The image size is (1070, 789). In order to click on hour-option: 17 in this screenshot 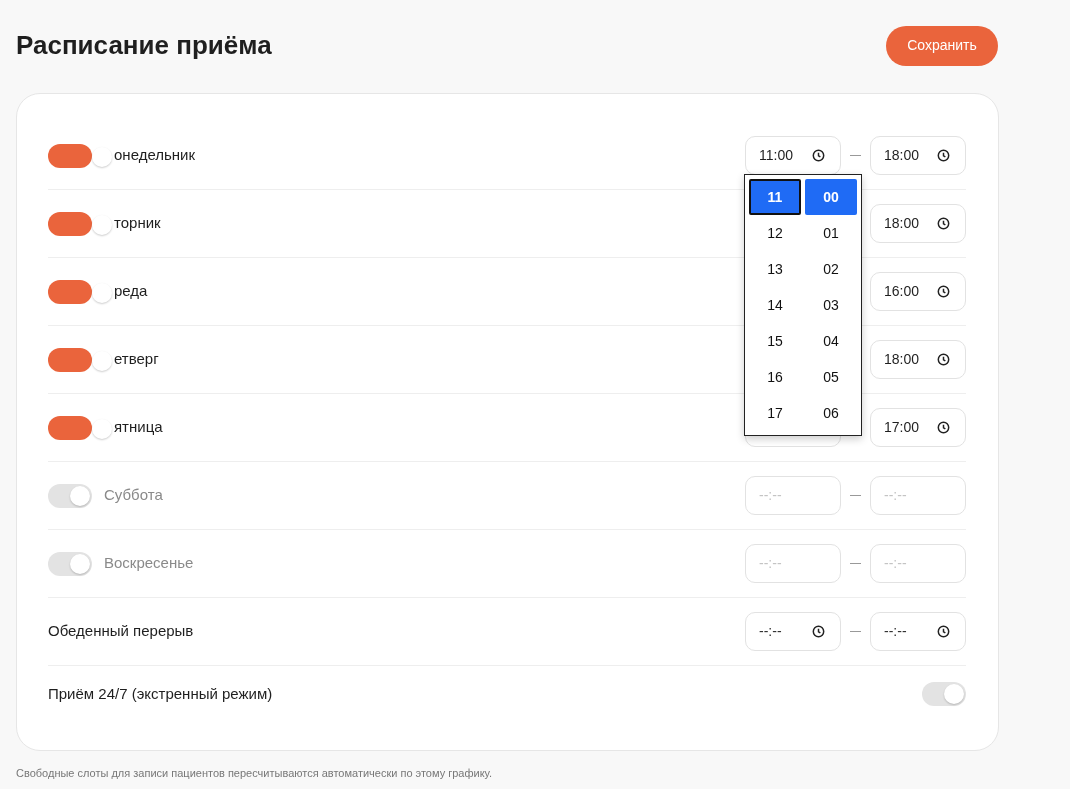, I will do `click(775, 413)`.